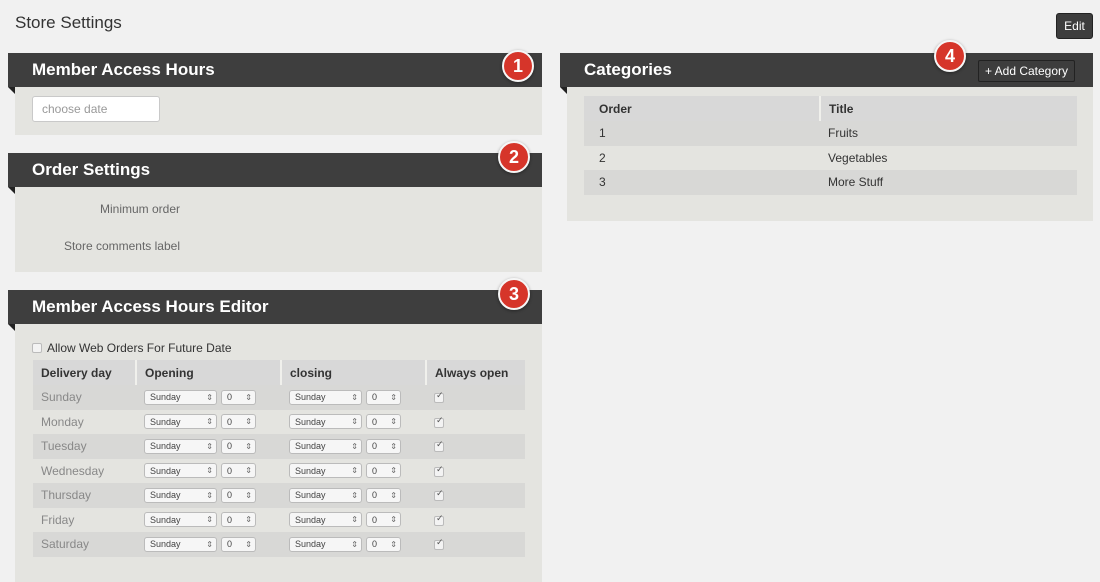  Describe the element at coordinates (209, 372) in the screenshot. I see `col-opening: Opening` at that location.